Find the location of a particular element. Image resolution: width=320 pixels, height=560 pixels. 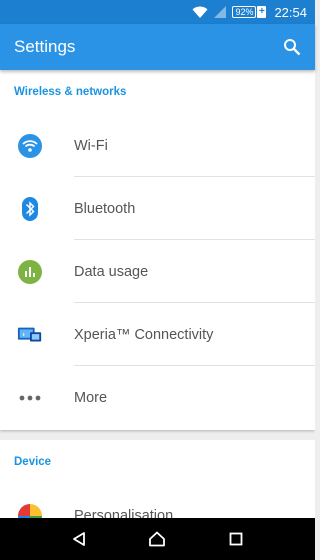

status-bar: 92% + 22:54 is located at coordinates (157, 12).